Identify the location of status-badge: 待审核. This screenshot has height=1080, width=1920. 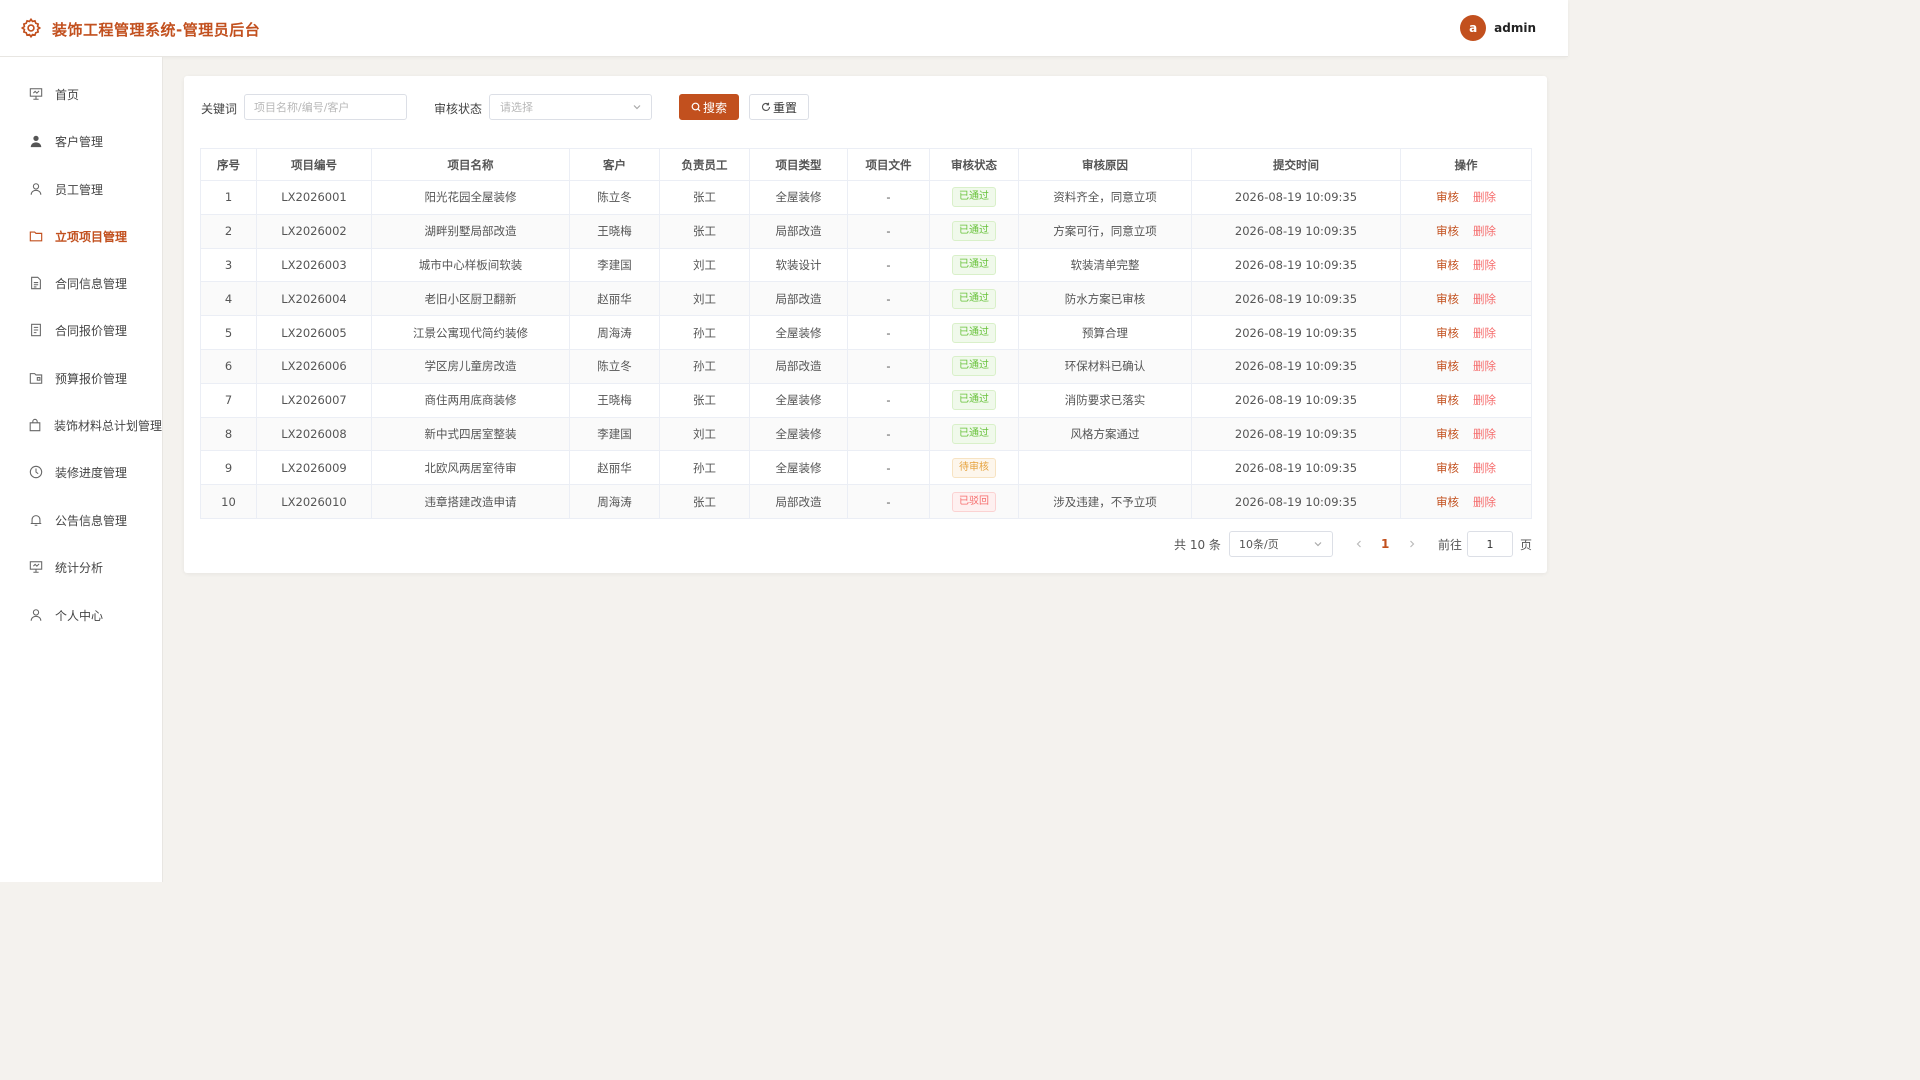
(974, 467).